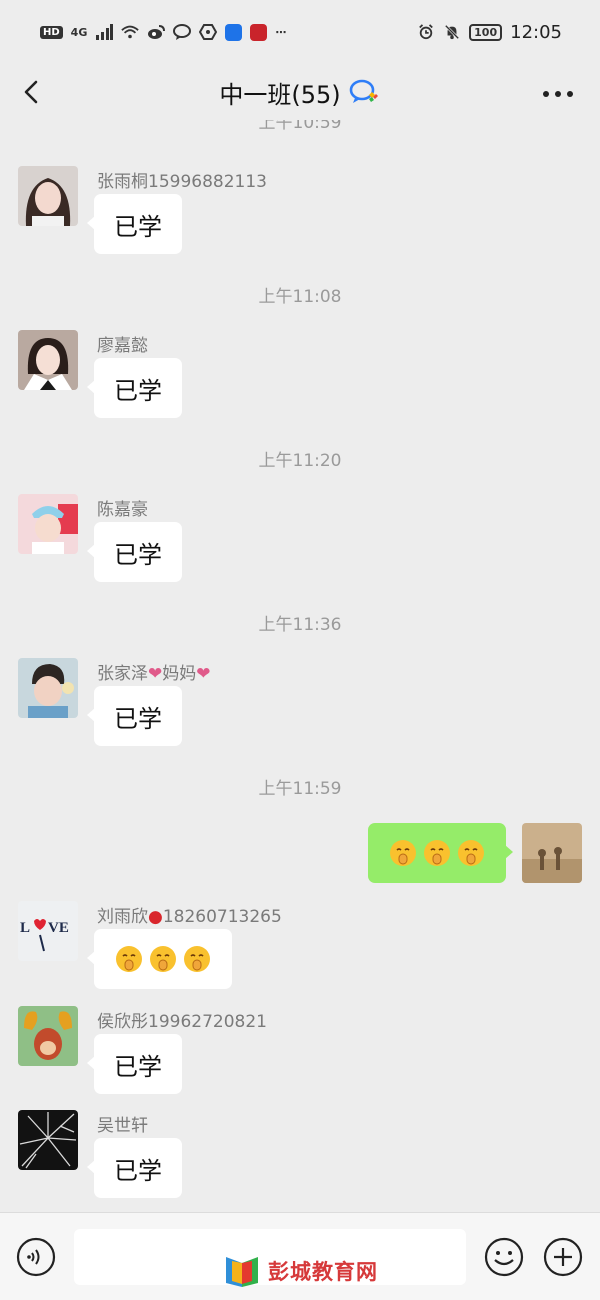 This screenshot has height=1300, width=600. Describe the element at coordinates (105, 32) in the screenshot. I see `signal-icon` at that location.